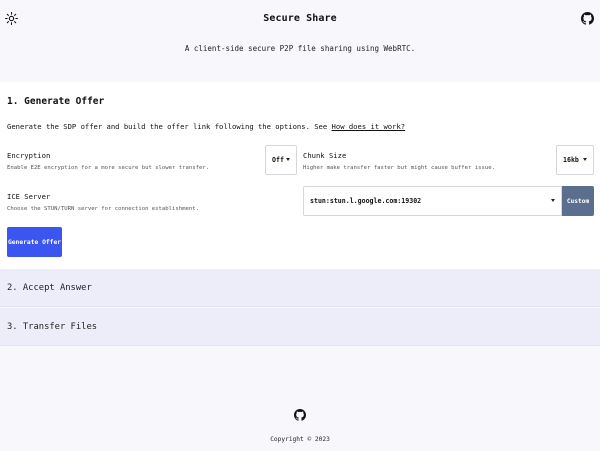 The image size is (600, 451). I want to click on encryption-select: Off, so click(281, 160).